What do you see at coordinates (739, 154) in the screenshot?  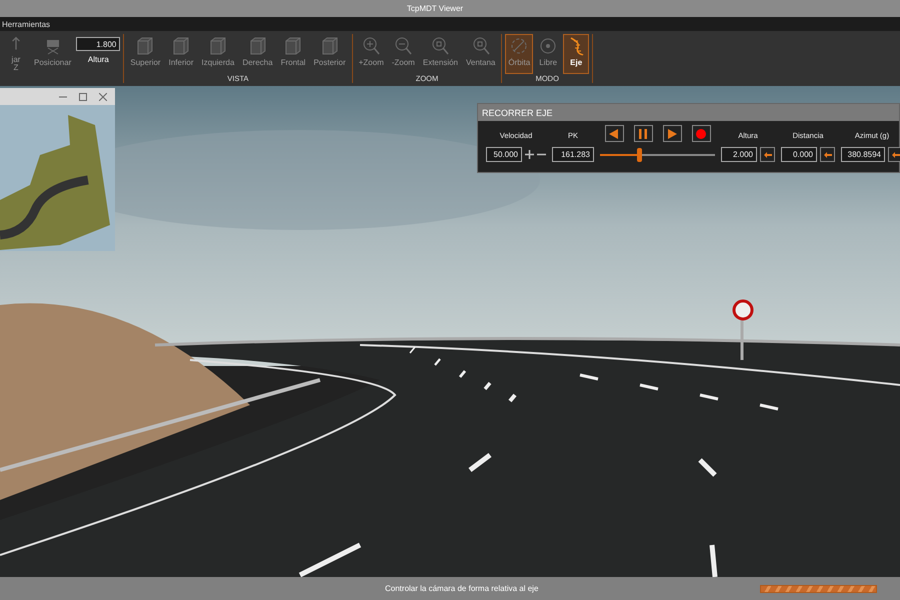 I see `value-field: 2.000` at bounding box center [739, 154].